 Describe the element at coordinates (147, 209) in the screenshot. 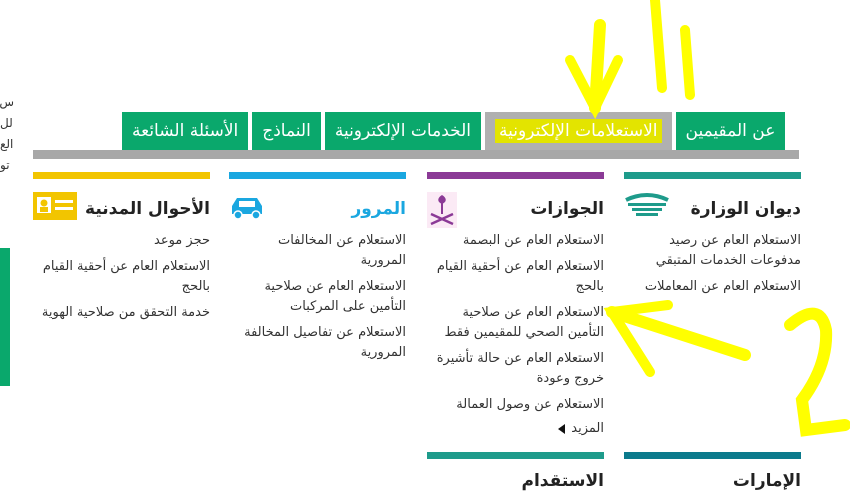

I see `section-title: الأحوال المدنية` at that location.